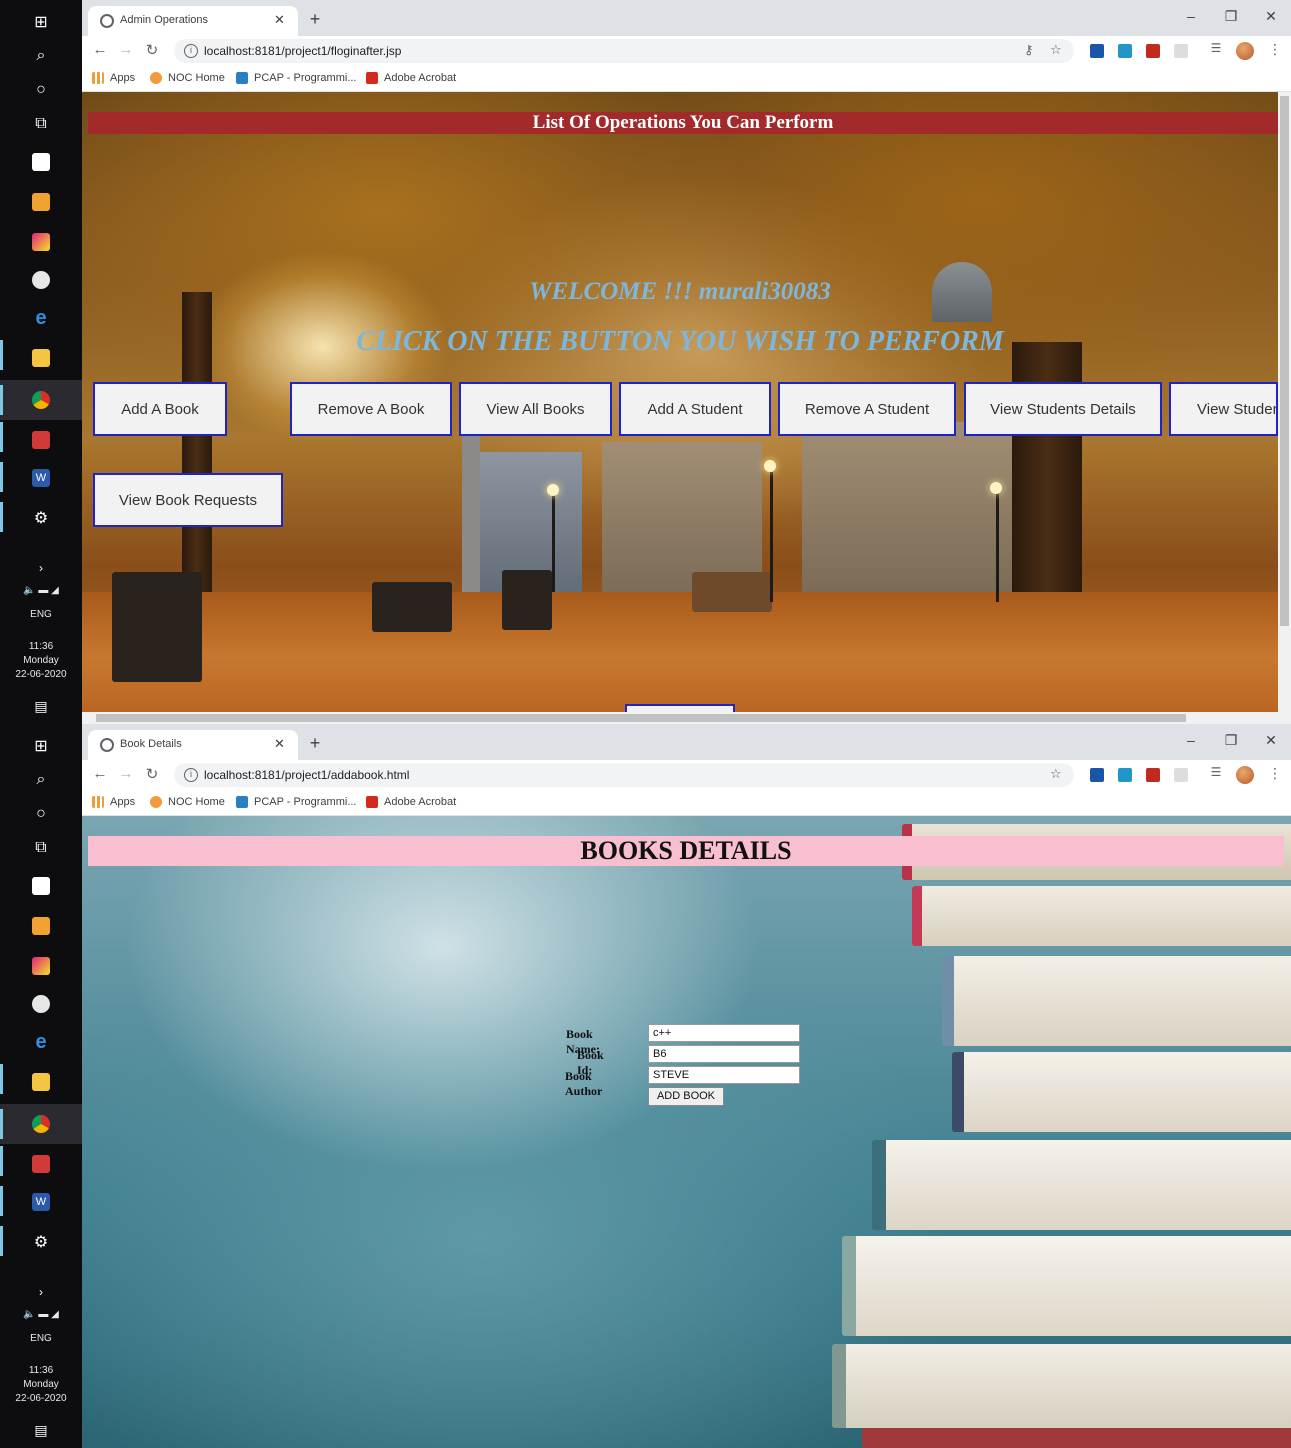 Image resolution: width=1291 pixels, height=1448 pixels. What do you see at coordinates (695, 409) in the screenshot?
I see `add-student-button: Add A Student` at bounding box center [695, 409].